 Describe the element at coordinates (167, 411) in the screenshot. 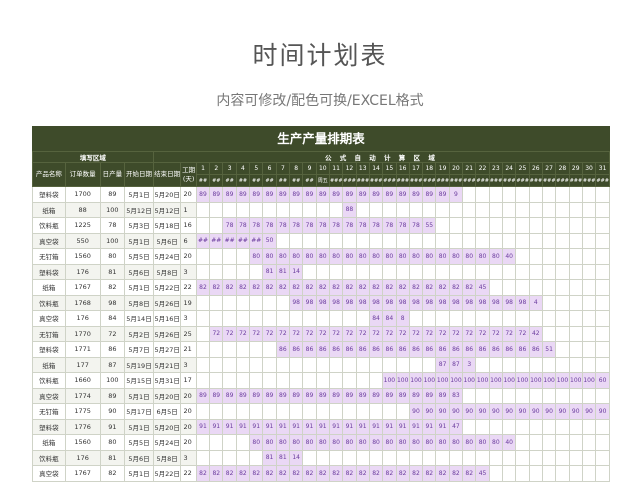

I see `cell-end: 6月5日` at that location.